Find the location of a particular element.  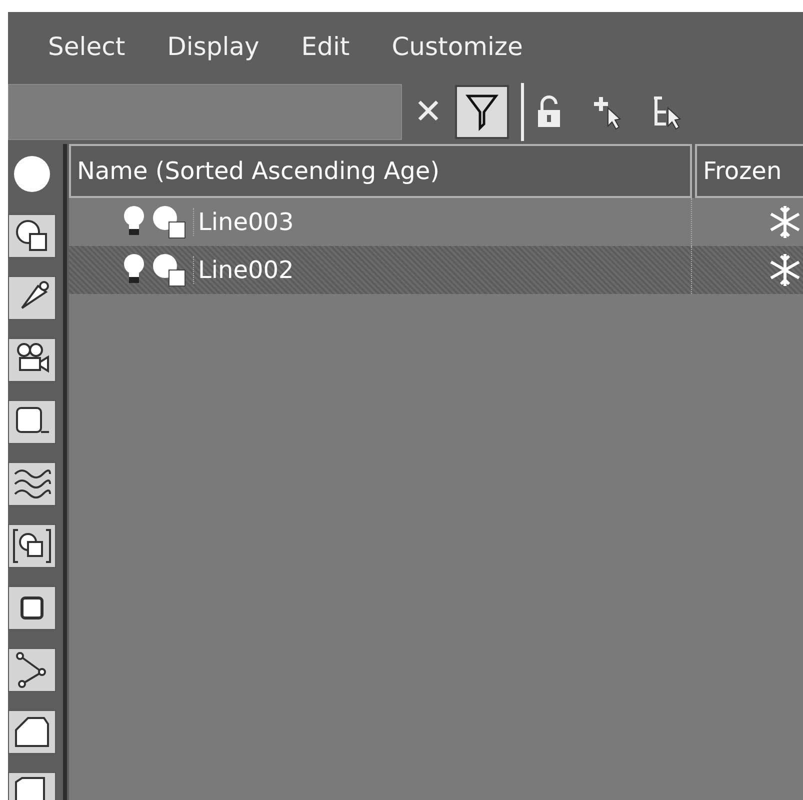

group-icon is located at coordinates (32, 546).